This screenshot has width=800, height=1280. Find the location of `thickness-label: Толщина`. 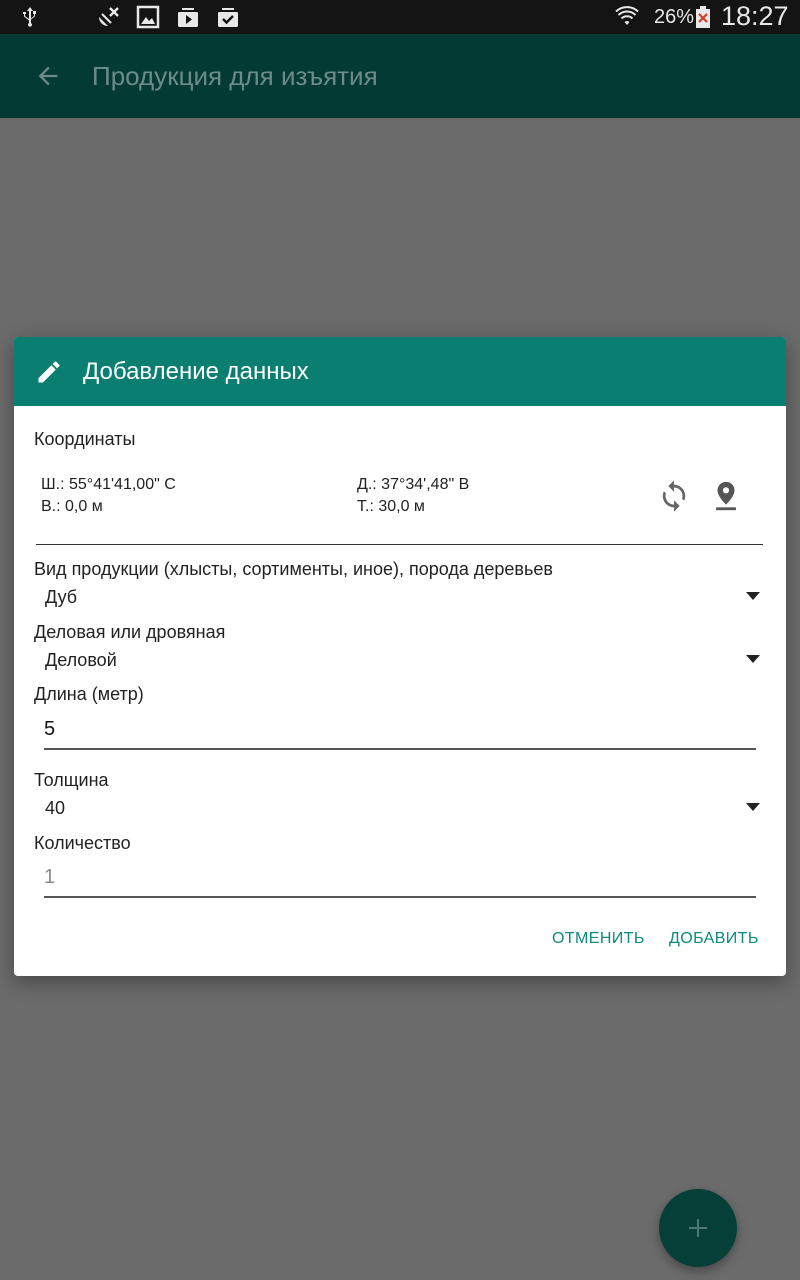

thickness-label: Толщина is located at coordinates (71, 780).